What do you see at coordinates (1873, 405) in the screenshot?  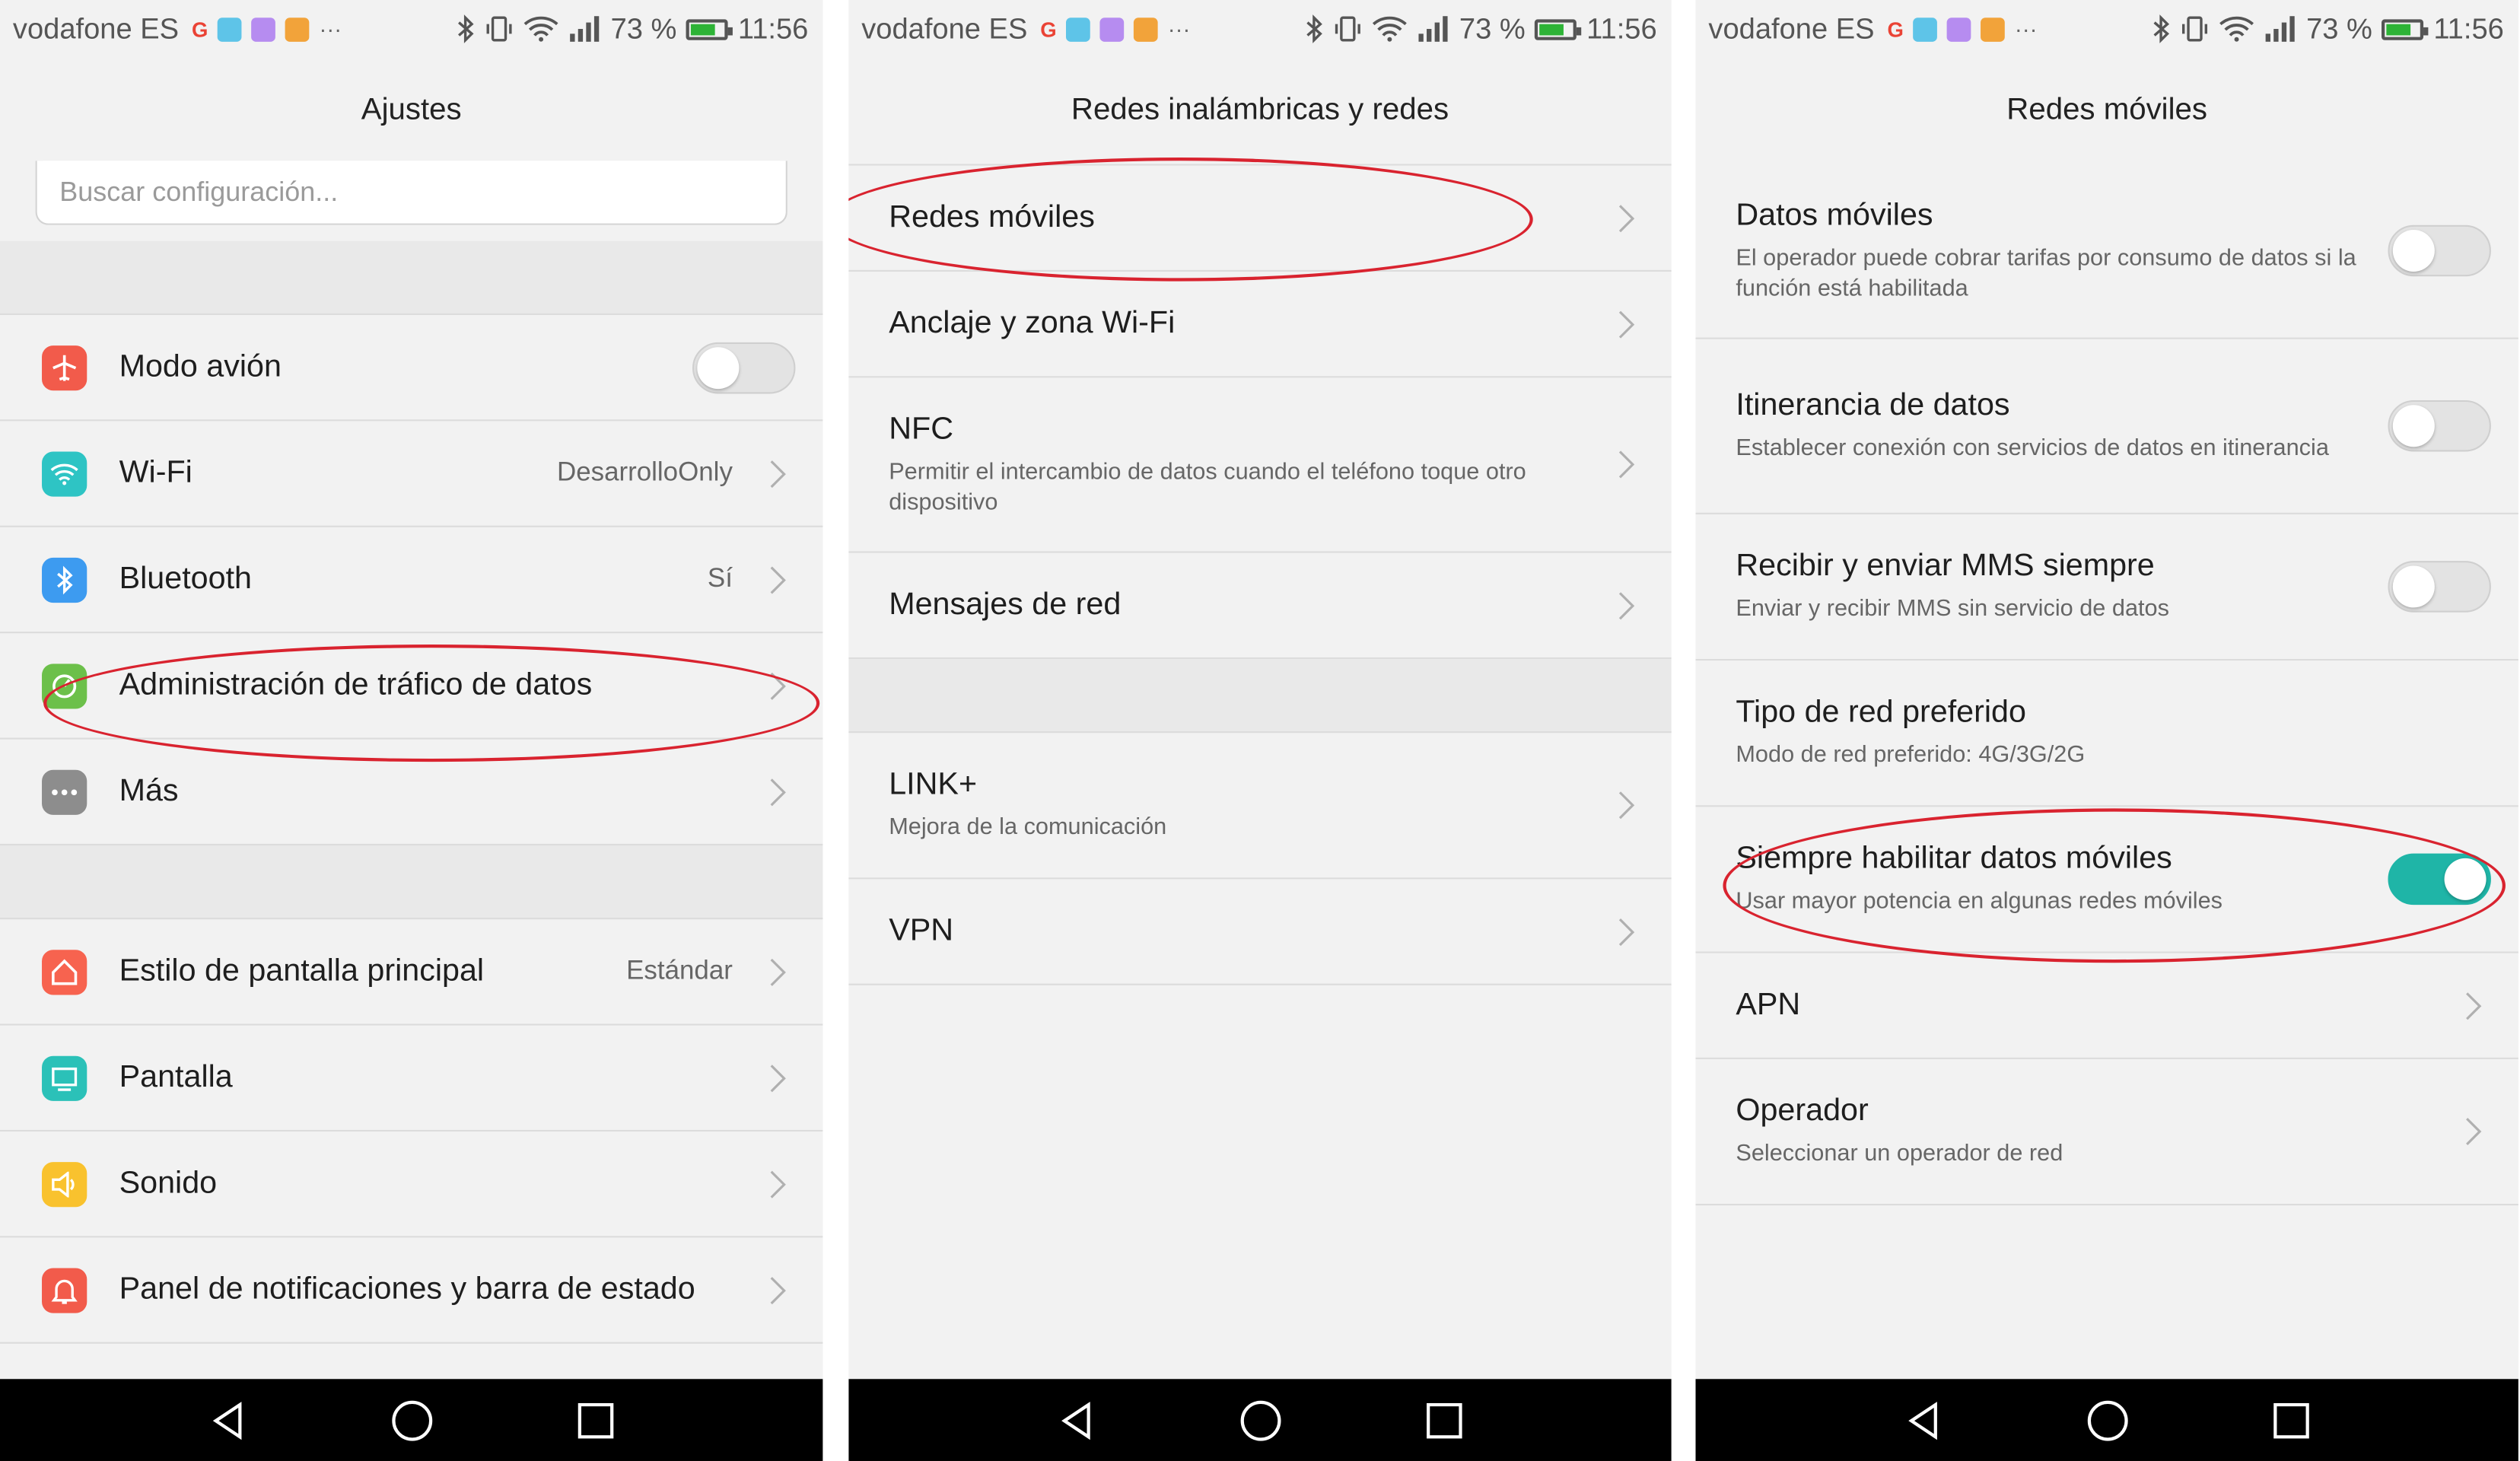 I see `setting-label: Itinerancia de datos` at bounding box center [1873, 405].